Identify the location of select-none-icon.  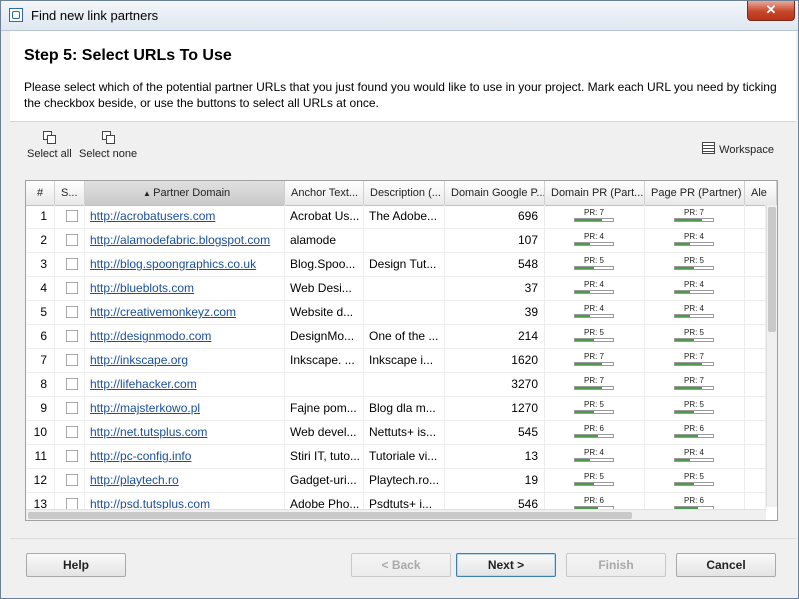
(109, 137).